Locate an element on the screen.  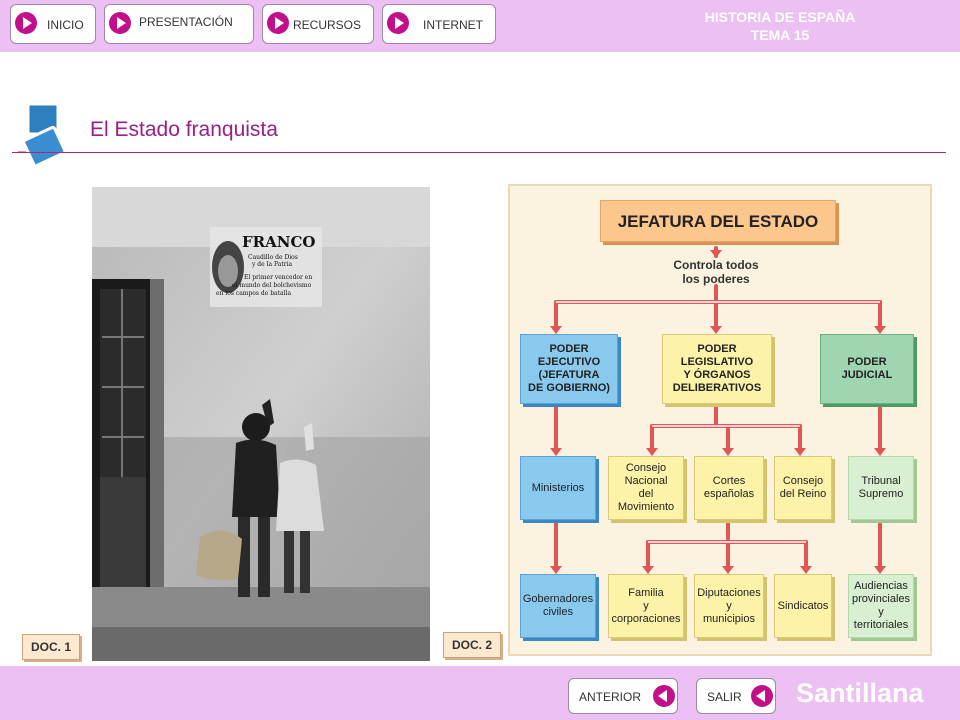
box-label: Consejo del Reino is located at coordinates (803, 487).